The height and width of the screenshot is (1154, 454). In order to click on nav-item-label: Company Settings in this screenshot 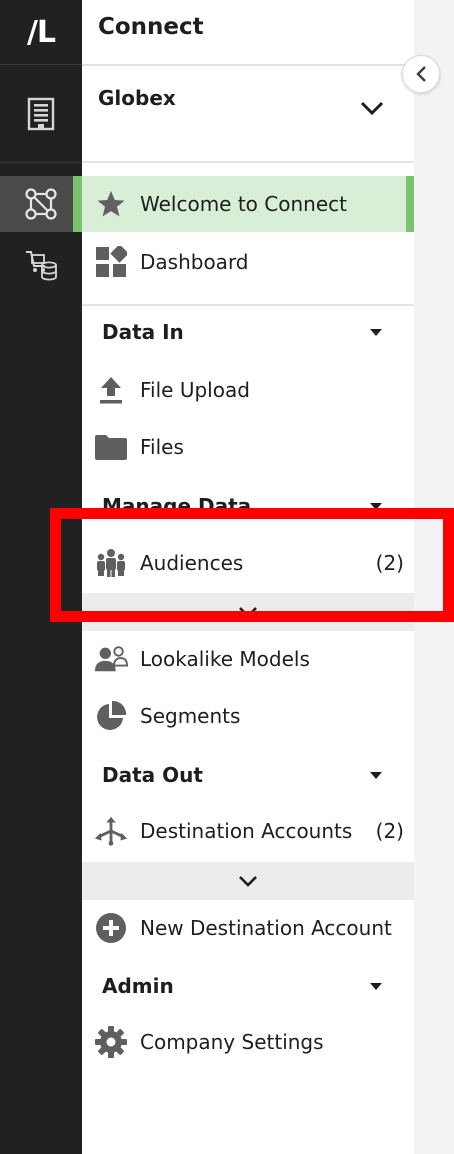, I will do `click(232, 1042)`.